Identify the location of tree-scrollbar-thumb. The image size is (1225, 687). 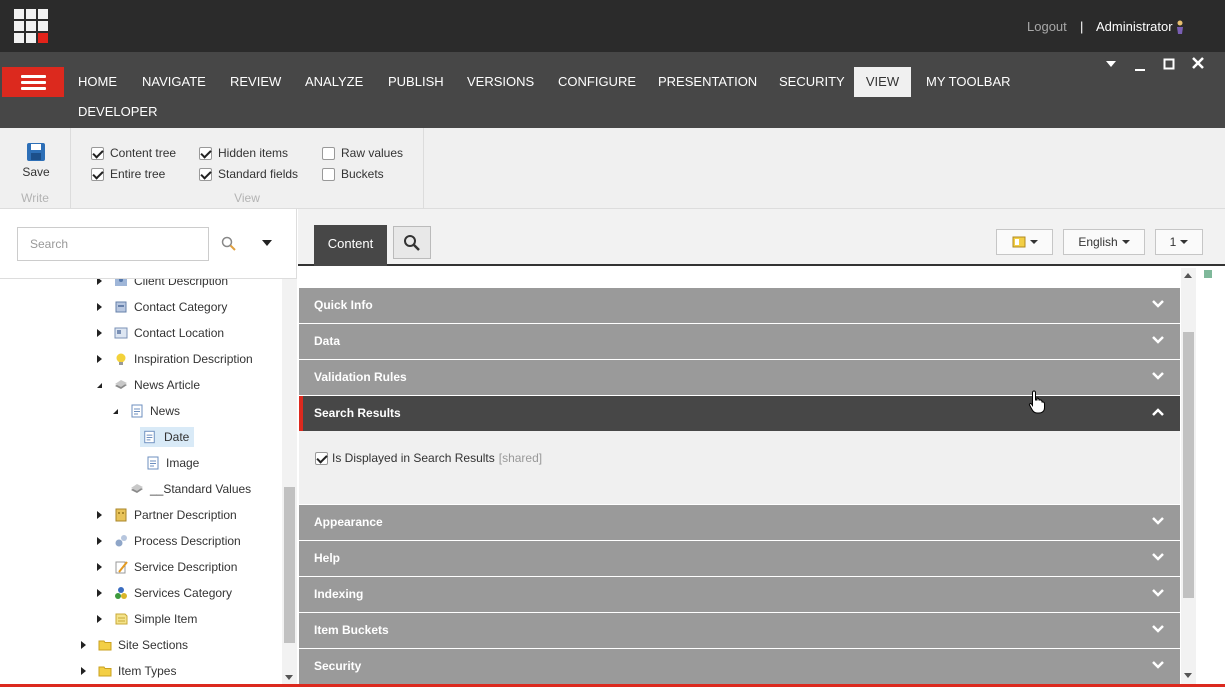
(289, 565).